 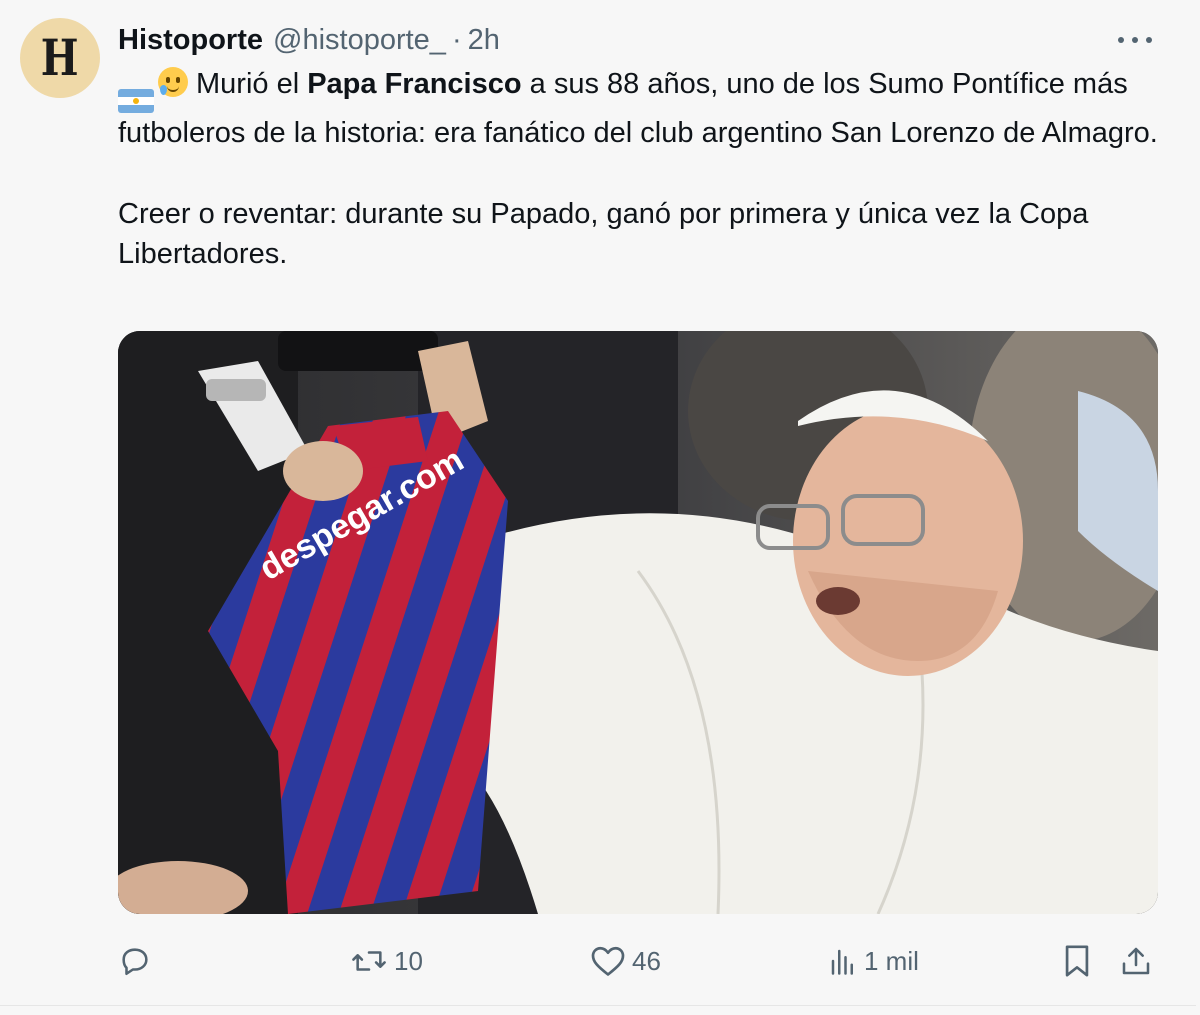 I want to click on more-options-icon, so click(x=1135, y=40).